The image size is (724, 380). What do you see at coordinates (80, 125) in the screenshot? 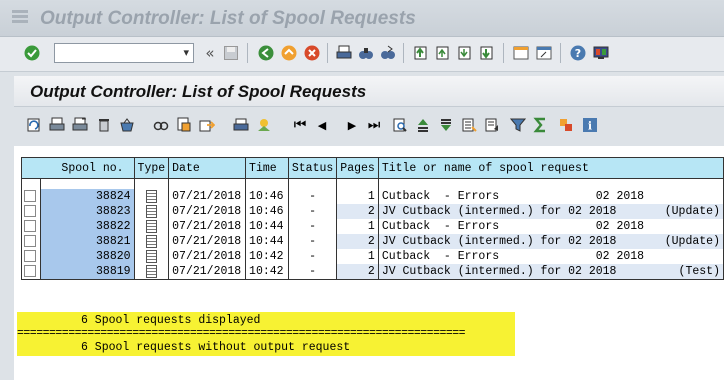
I see `print-with-changed-parameters-icon` at bounding box center [80, 125].